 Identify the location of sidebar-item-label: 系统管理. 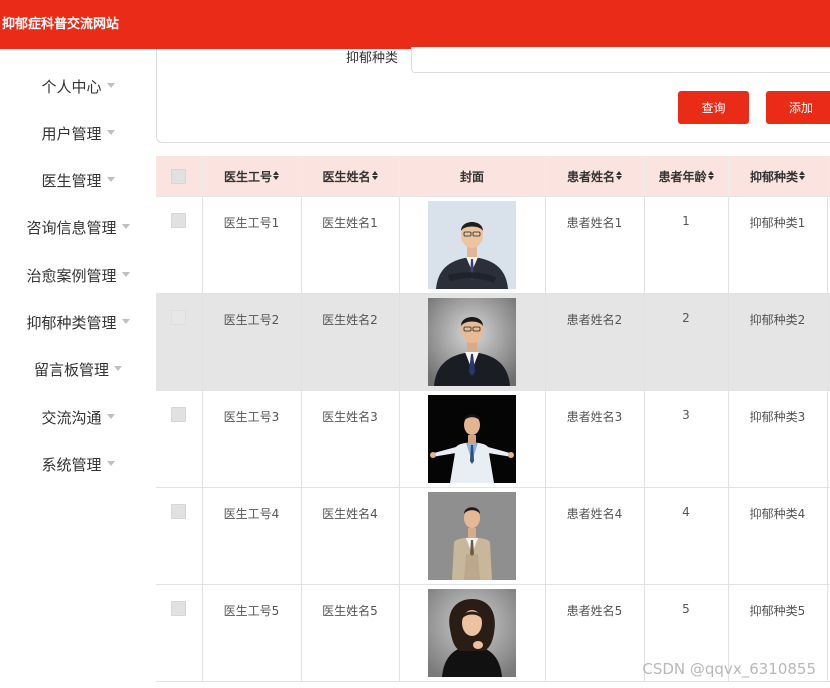
(71, 465).